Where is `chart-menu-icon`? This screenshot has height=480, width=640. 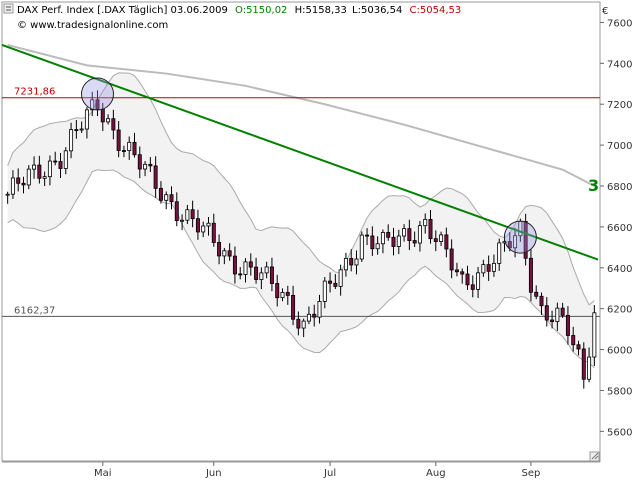
chart-menu-icon is located at coordinates (8, 8).